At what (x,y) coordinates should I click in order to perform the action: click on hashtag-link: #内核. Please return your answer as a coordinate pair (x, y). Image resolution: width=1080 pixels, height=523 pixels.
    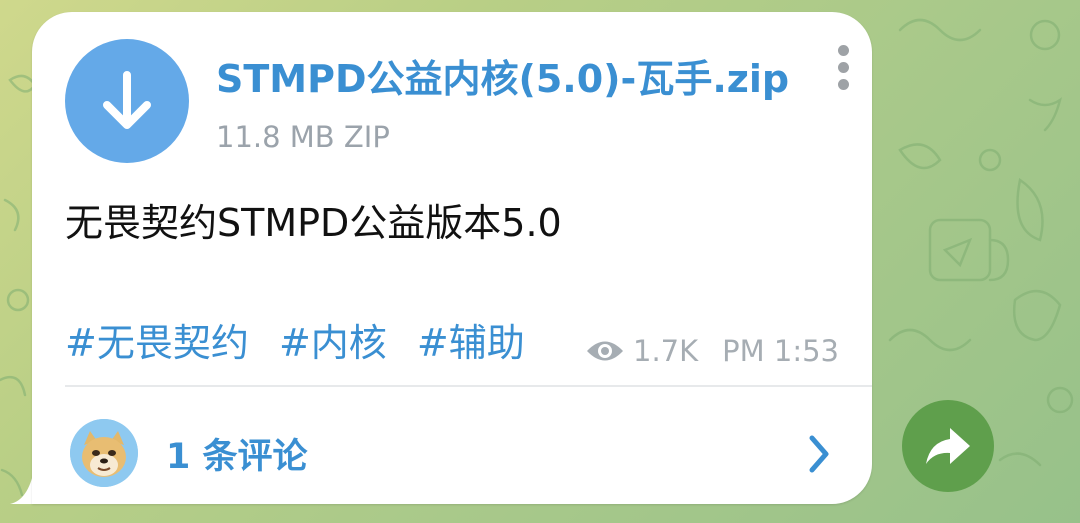
    Looking at the image, I should click on (333, 343).